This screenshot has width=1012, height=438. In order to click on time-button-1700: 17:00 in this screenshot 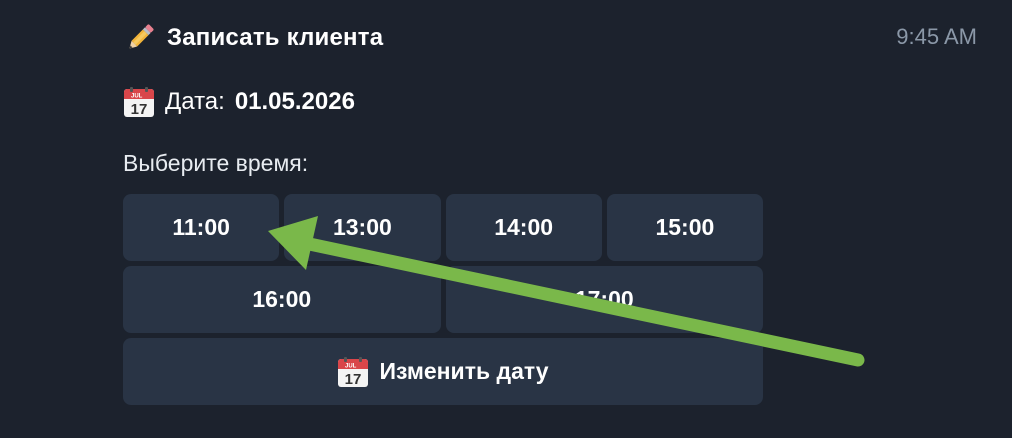, I will do `click(604, 299)`.